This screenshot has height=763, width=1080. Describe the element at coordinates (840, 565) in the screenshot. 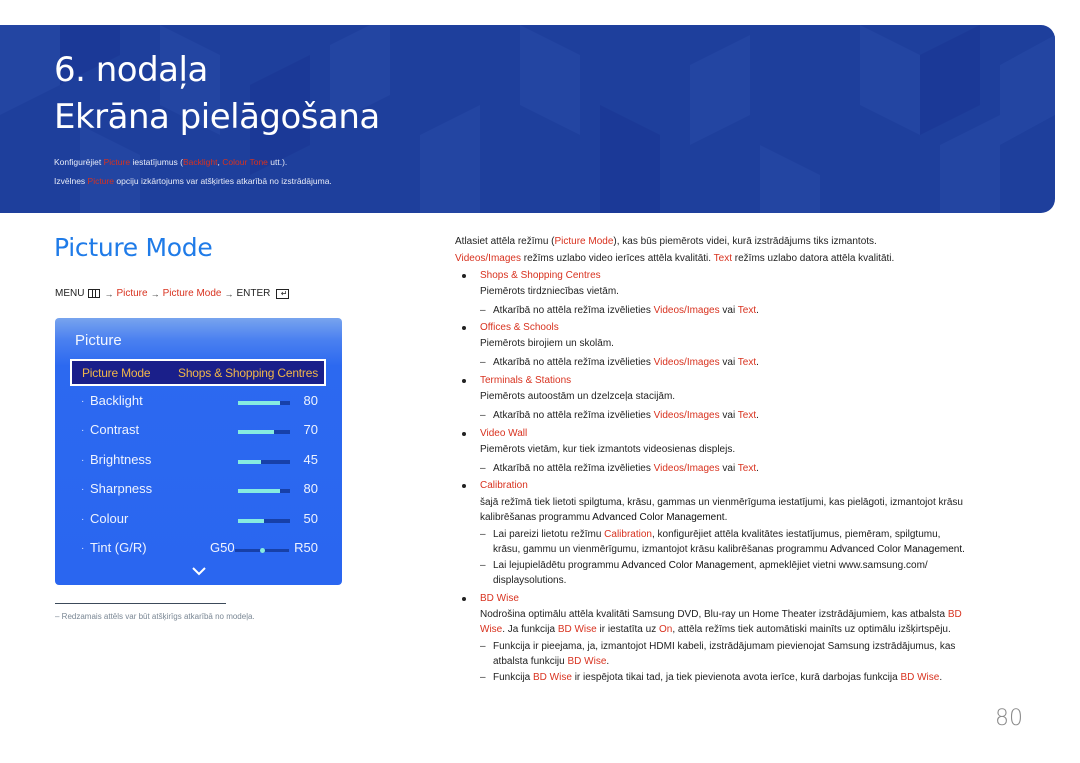

I see `text-run: , apmeklējiet vietni www.samsung.com/` at that location.